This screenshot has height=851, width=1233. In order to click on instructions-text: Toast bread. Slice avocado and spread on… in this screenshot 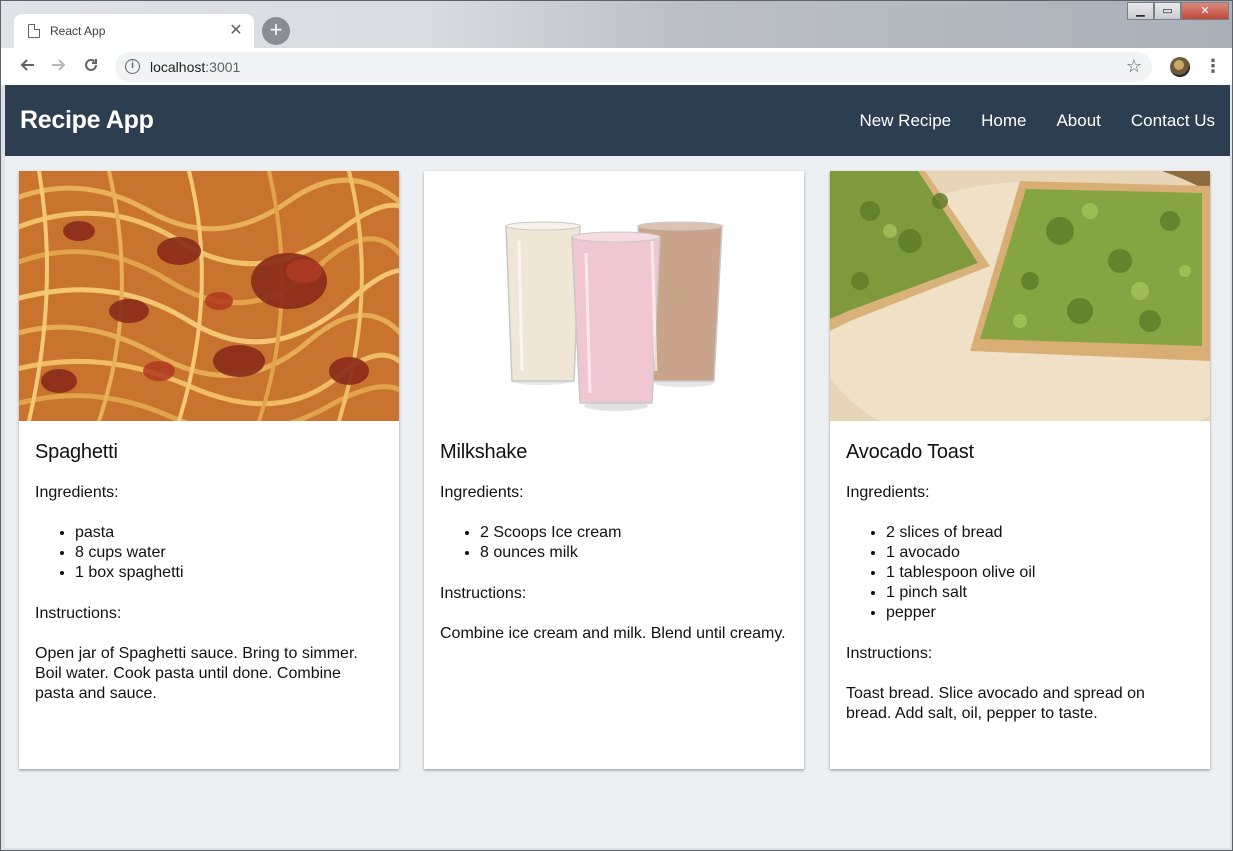, I will do `click(995, 703)`.